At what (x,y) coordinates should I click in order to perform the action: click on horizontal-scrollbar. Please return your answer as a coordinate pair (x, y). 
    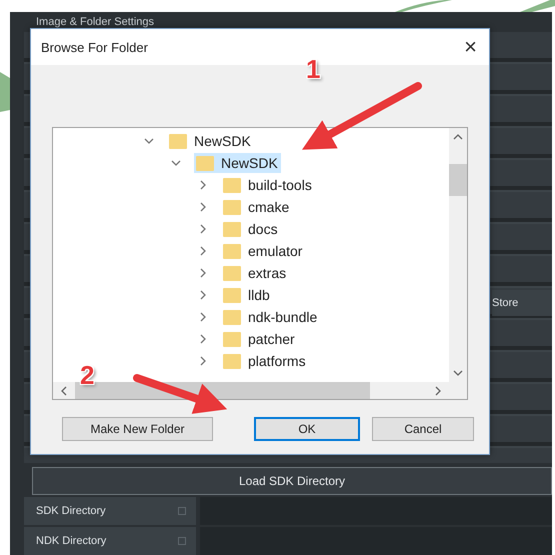
    Looking at the image, I should click on (251, 390).